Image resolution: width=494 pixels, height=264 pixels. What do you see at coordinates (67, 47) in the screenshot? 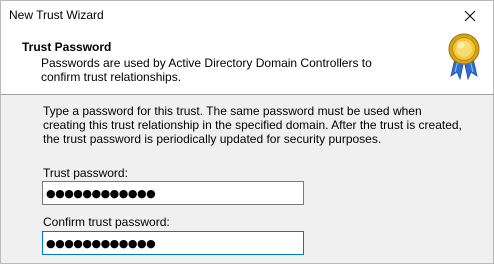
I see `page-title: Trust Password` at bounding box center [67, 47].